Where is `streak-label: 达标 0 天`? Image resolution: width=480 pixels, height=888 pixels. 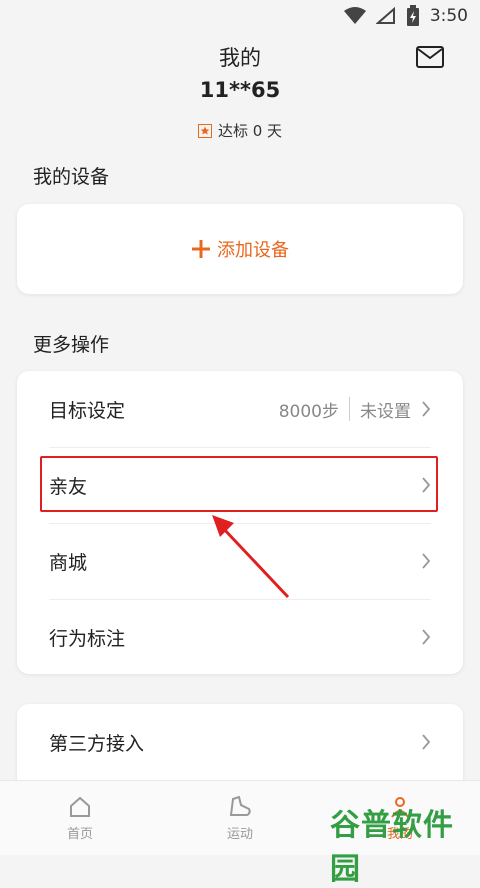
streak-label: 达标 0 天 is located at coordinates (250, 131).